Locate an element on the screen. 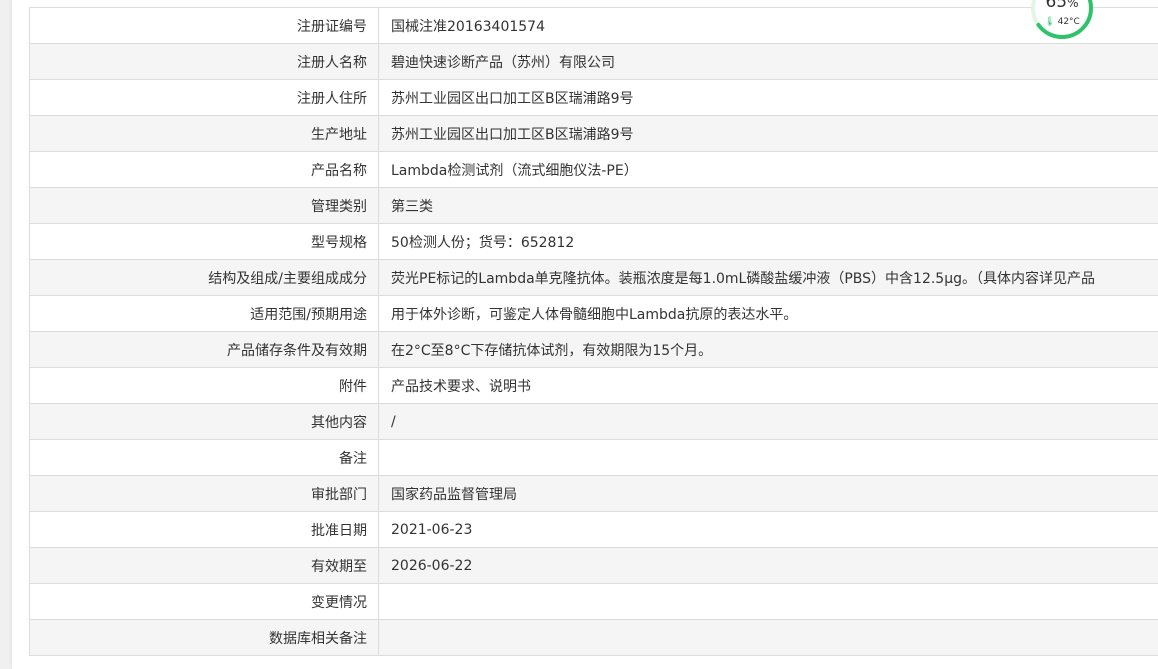 The height and width of the screenshot is (669, 1158). row-label: 其他内容 is located at coordinates (204, 421).